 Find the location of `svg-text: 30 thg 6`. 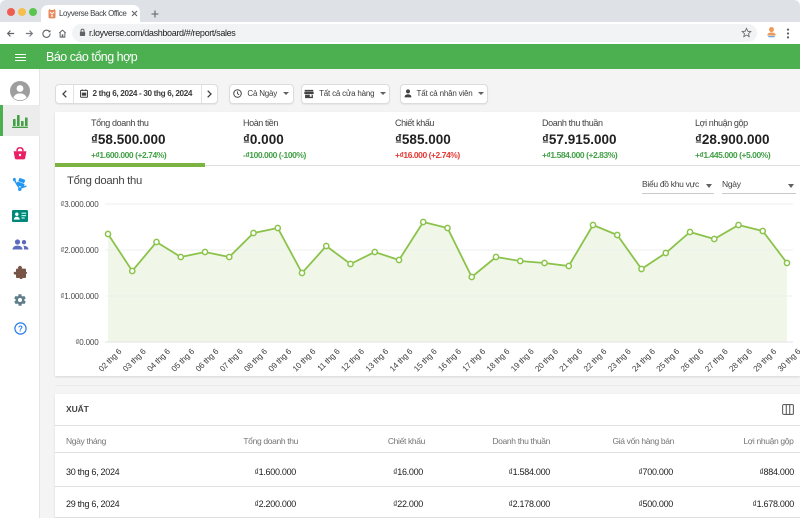

svg-text: 30 thg 6 is located at coordinates (788, 360).